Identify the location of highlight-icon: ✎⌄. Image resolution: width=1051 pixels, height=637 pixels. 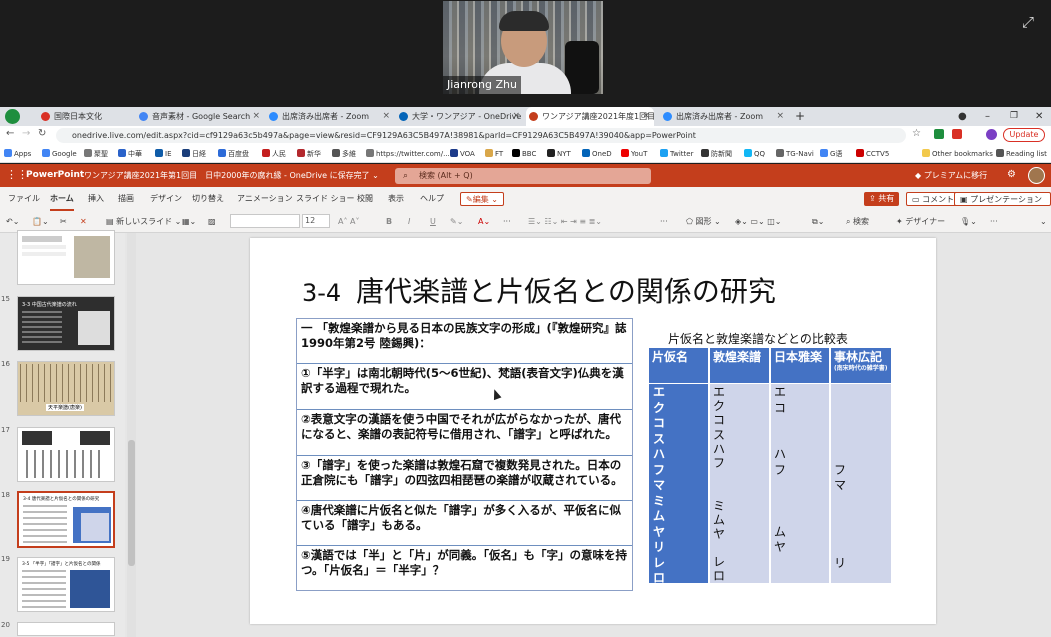
(456, 222).